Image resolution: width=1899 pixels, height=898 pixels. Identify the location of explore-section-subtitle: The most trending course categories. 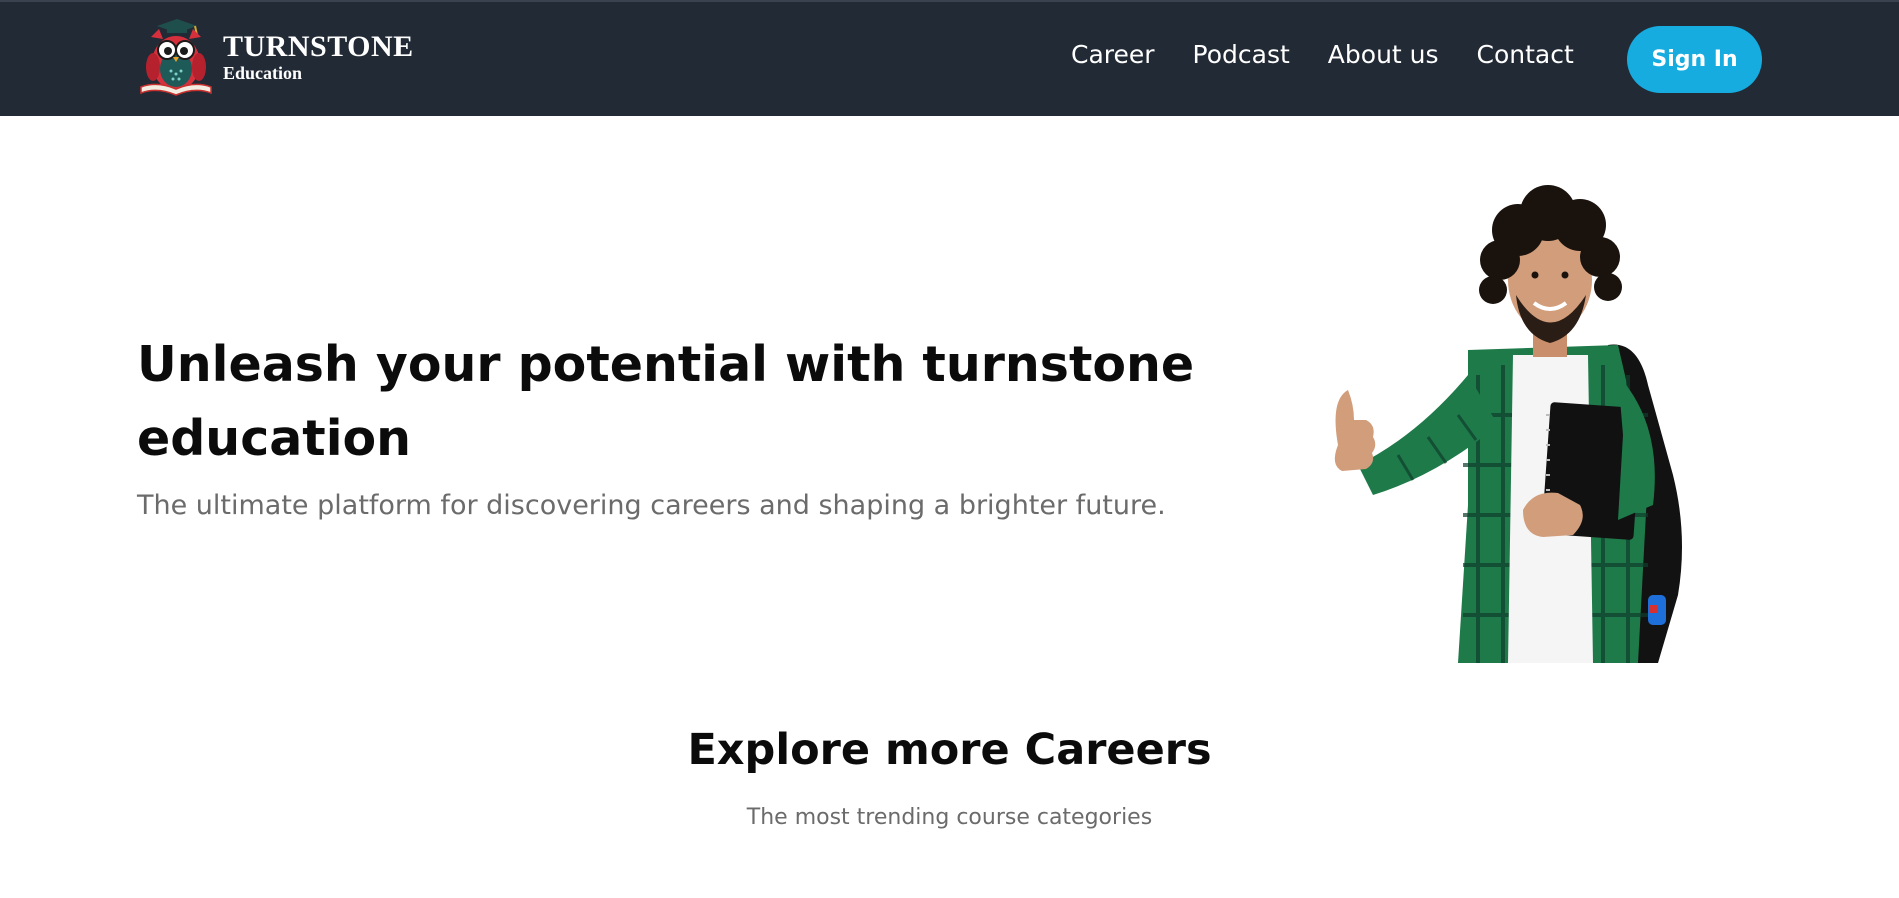
(949, 817).